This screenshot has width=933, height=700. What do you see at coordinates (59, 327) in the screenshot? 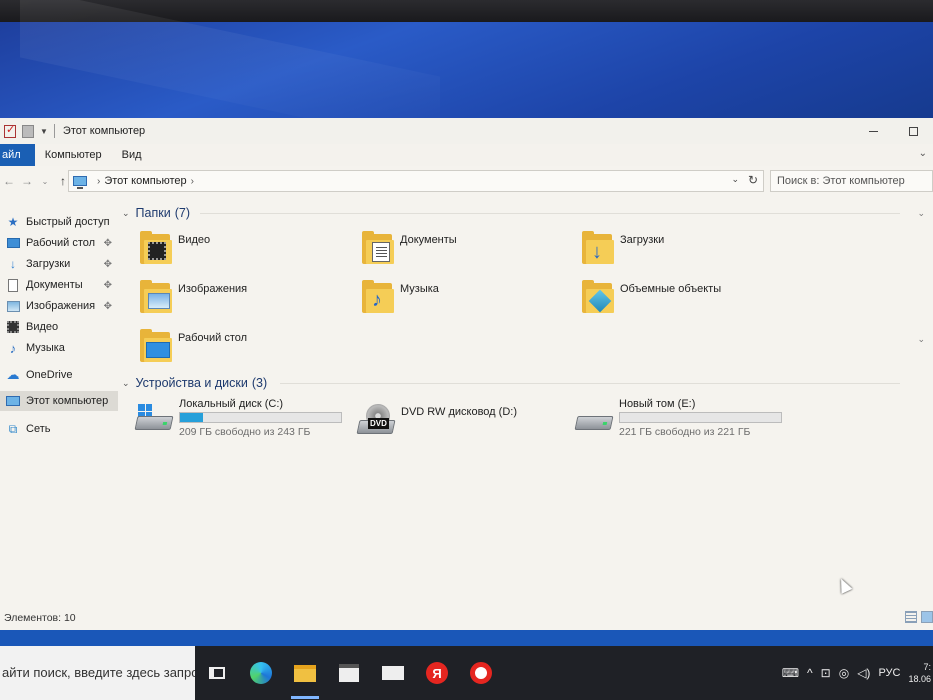
I see `sidebar-item-video: Видео` at bounding box center [59, 327].